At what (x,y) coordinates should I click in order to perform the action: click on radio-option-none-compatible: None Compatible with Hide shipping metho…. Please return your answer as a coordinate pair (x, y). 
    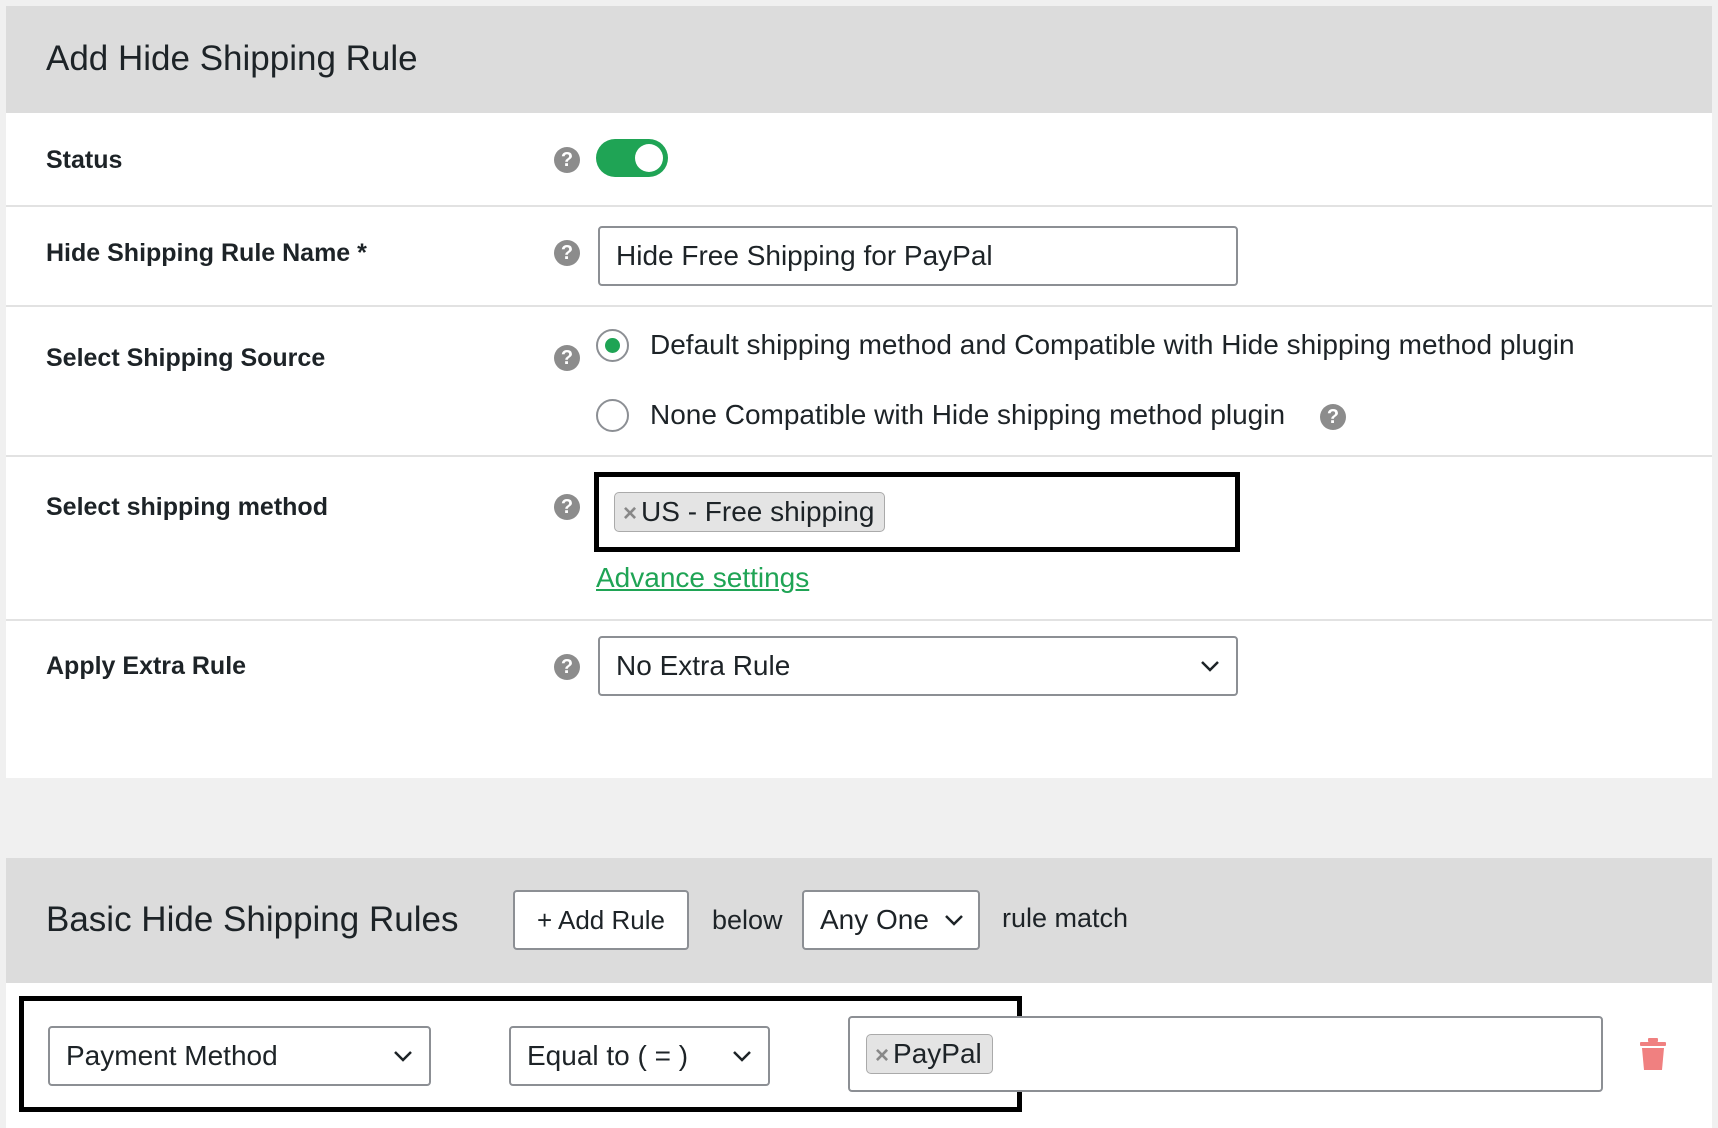
    Looking at the image, I should click on (976, 417).